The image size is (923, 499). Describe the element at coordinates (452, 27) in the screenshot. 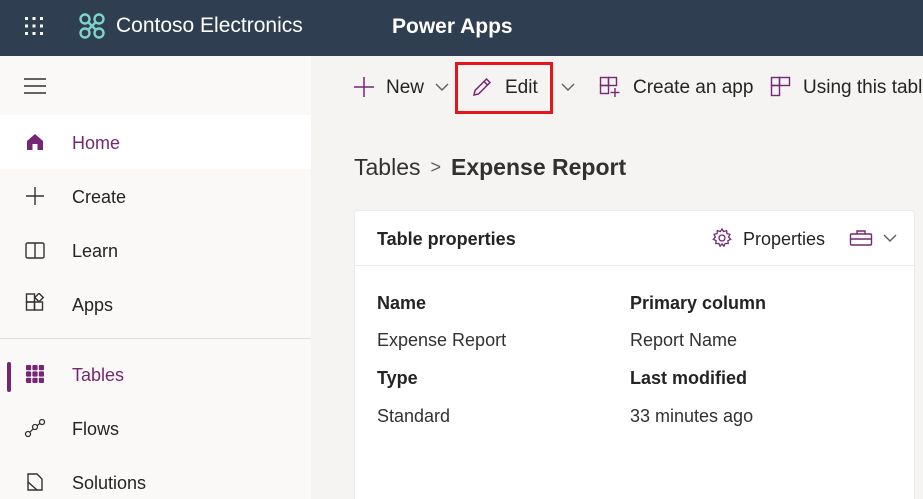

I see `app-name: Power Apps` at that location.